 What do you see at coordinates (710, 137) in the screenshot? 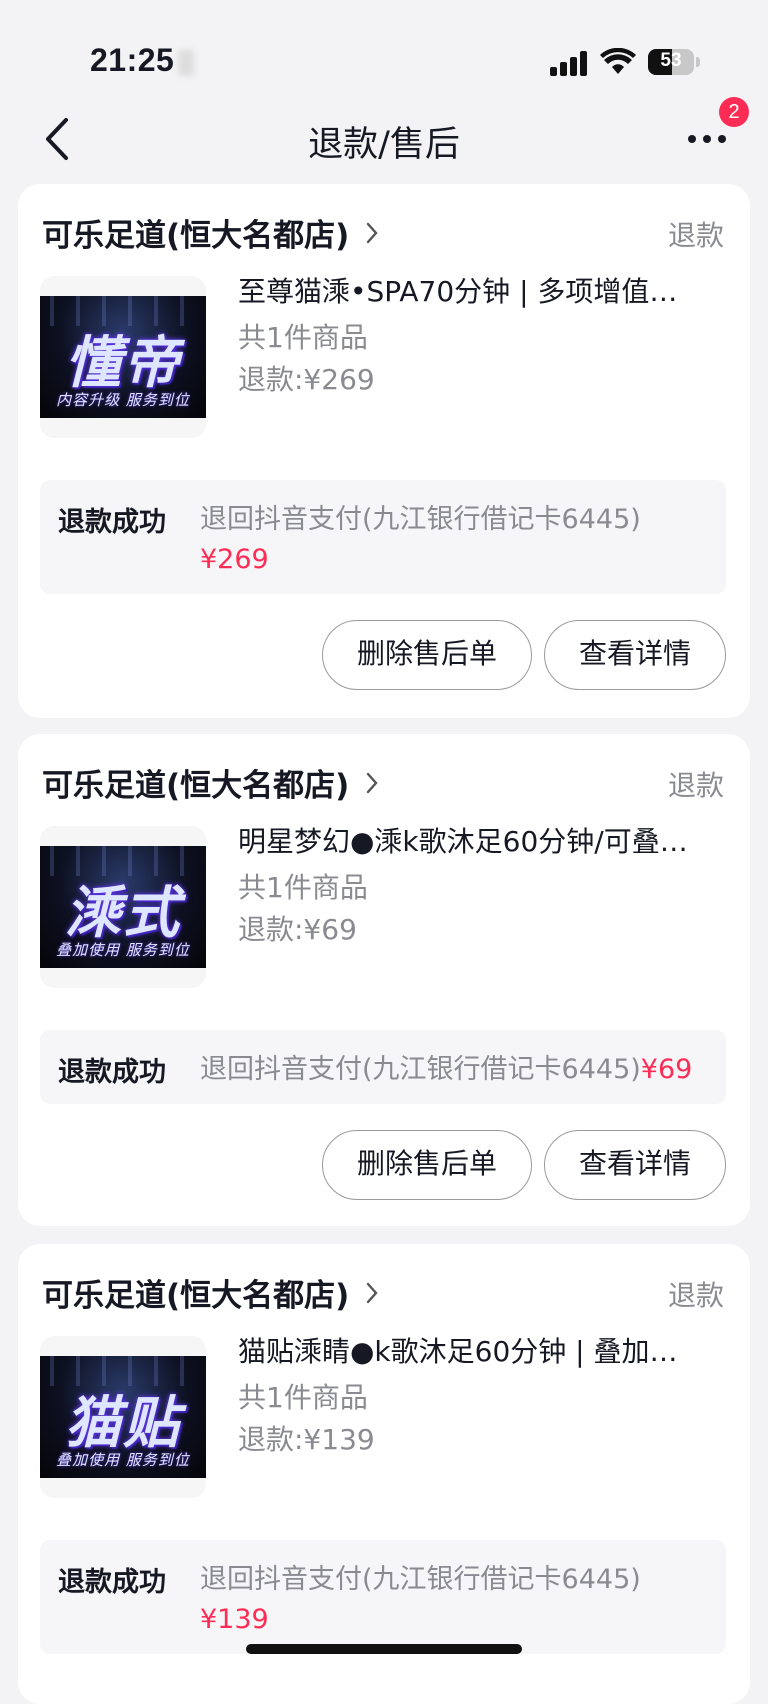
I see `more-options-icon` at bounding box center [710, 137].